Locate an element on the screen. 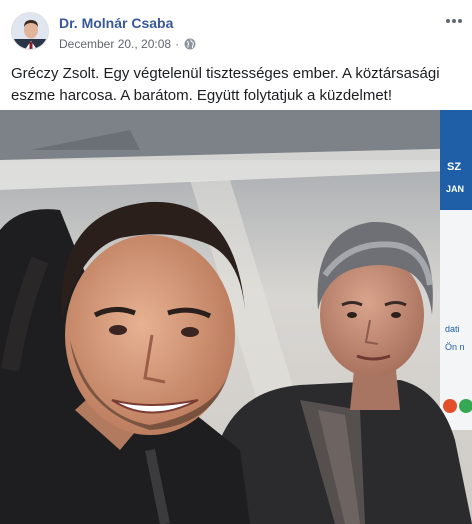  author-name-link: Dr. Molnár Csaba is located at coordinates (116, 23).